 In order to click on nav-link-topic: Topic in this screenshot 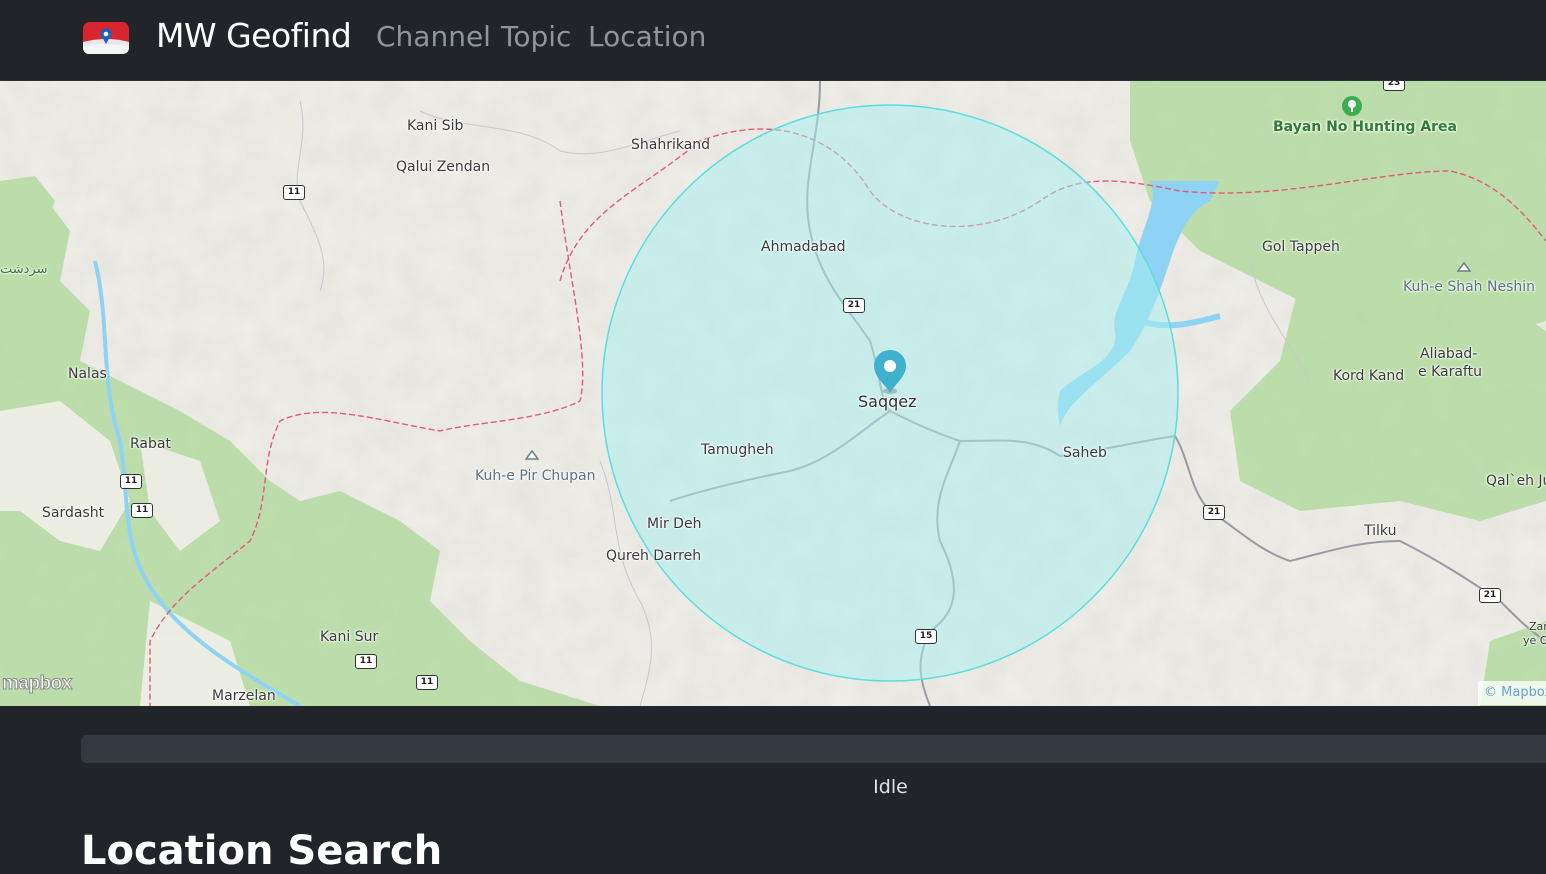, I will do `click(536, 36)`.